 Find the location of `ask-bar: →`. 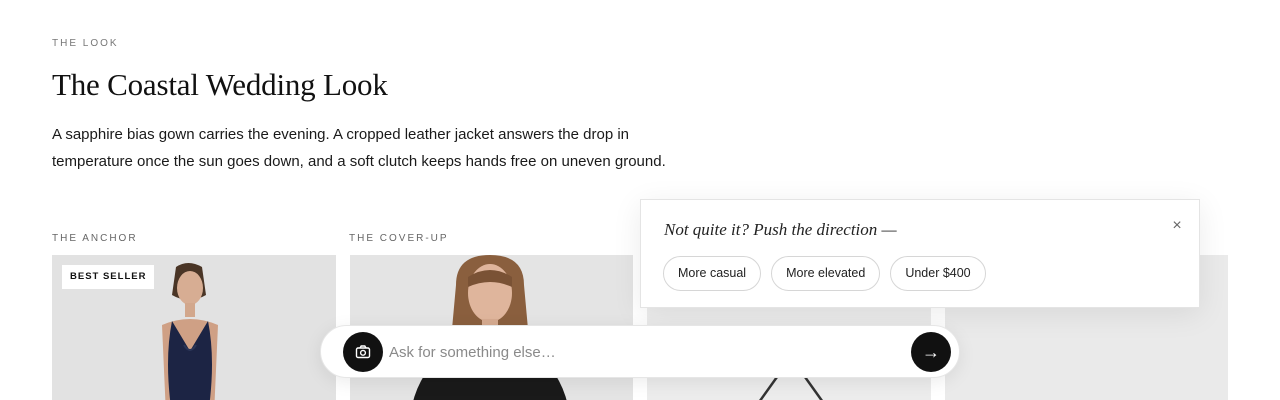

ask-bar: → is located at coordinates (640, 351).